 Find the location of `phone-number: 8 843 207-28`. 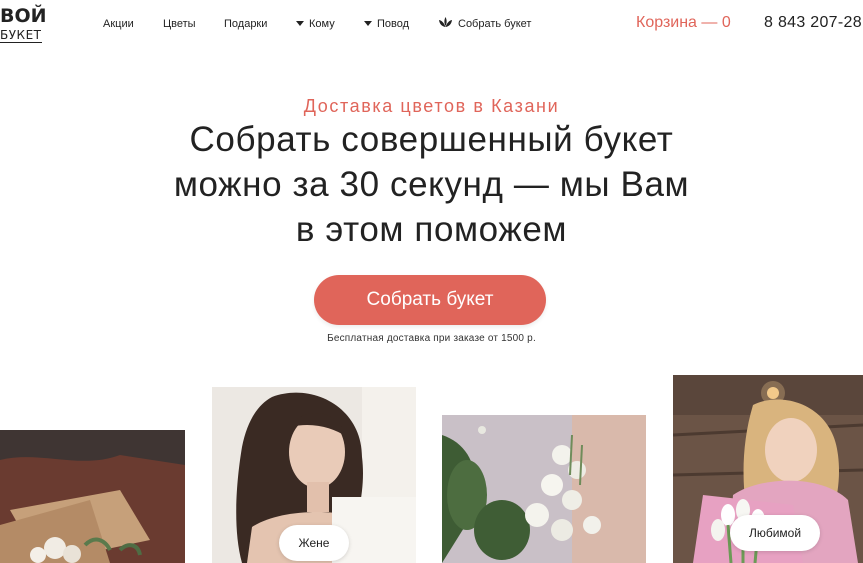

phone-number: 8 843 207-28 is located at coordinates (813, 23).